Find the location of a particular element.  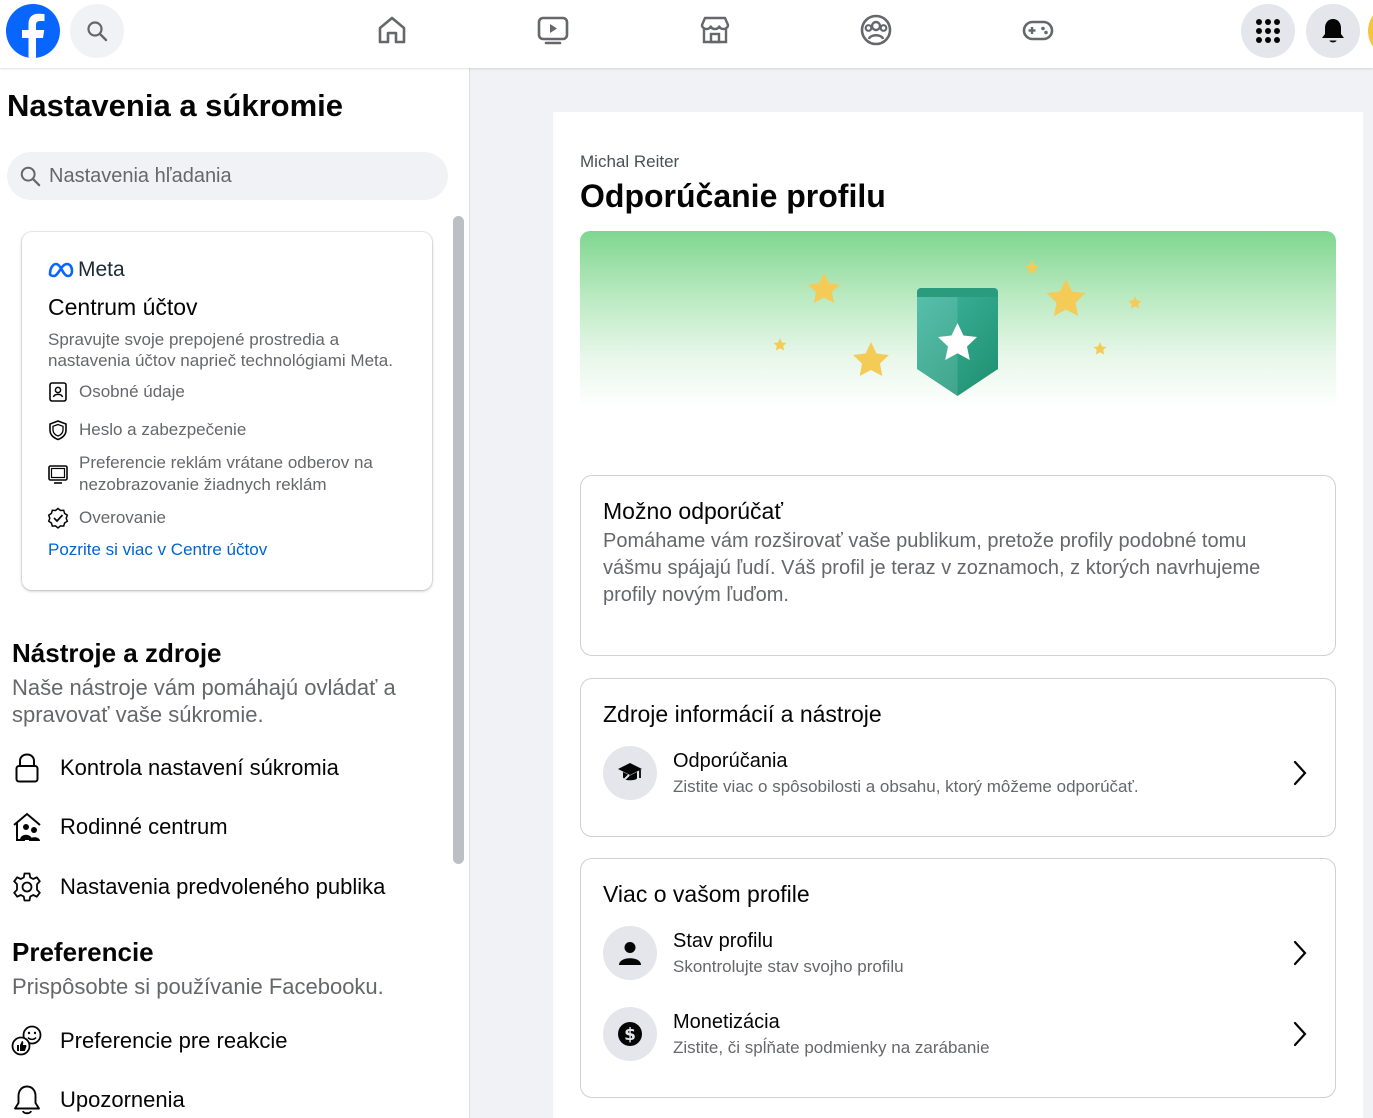

sidebar-item-reaction-preferences: Preferencie pre reakcie is located at coordinates (148, 1041).